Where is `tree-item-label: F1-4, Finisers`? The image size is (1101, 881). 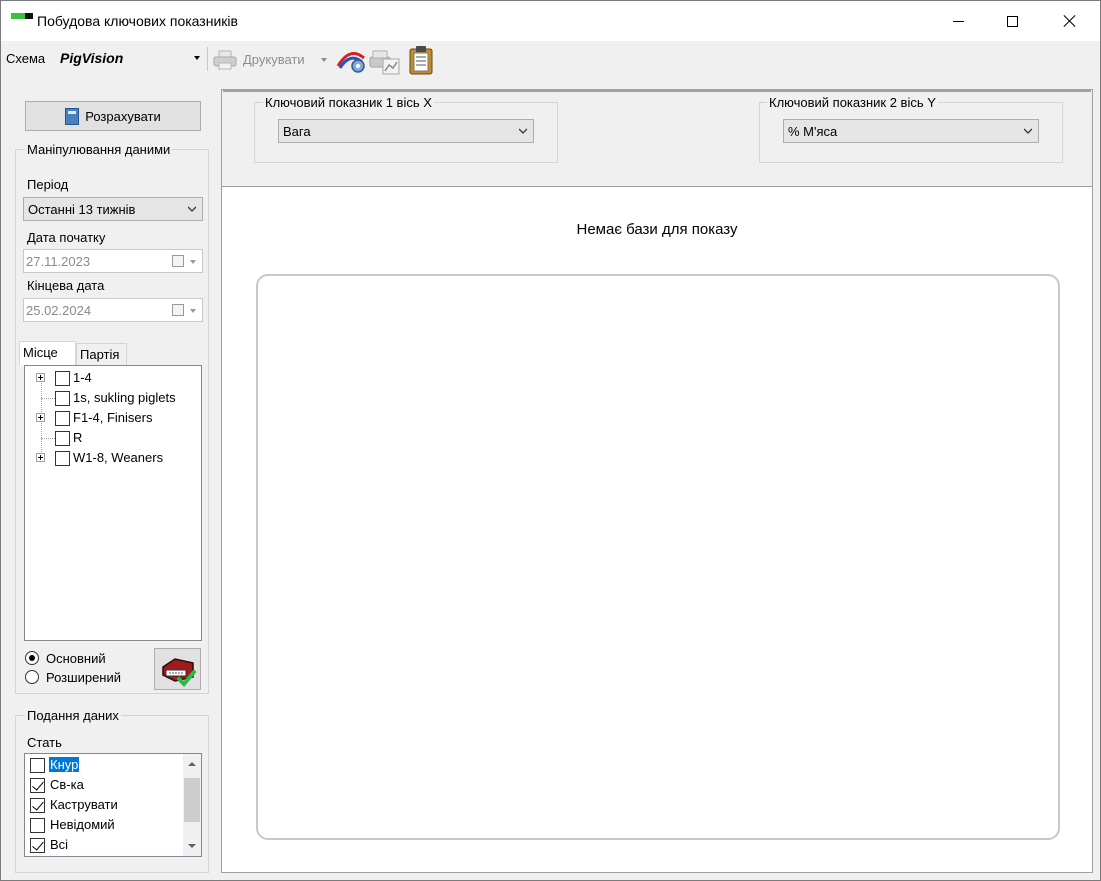
tree-item-label: F1-4, Finisers is located at coordinates (113, 417).